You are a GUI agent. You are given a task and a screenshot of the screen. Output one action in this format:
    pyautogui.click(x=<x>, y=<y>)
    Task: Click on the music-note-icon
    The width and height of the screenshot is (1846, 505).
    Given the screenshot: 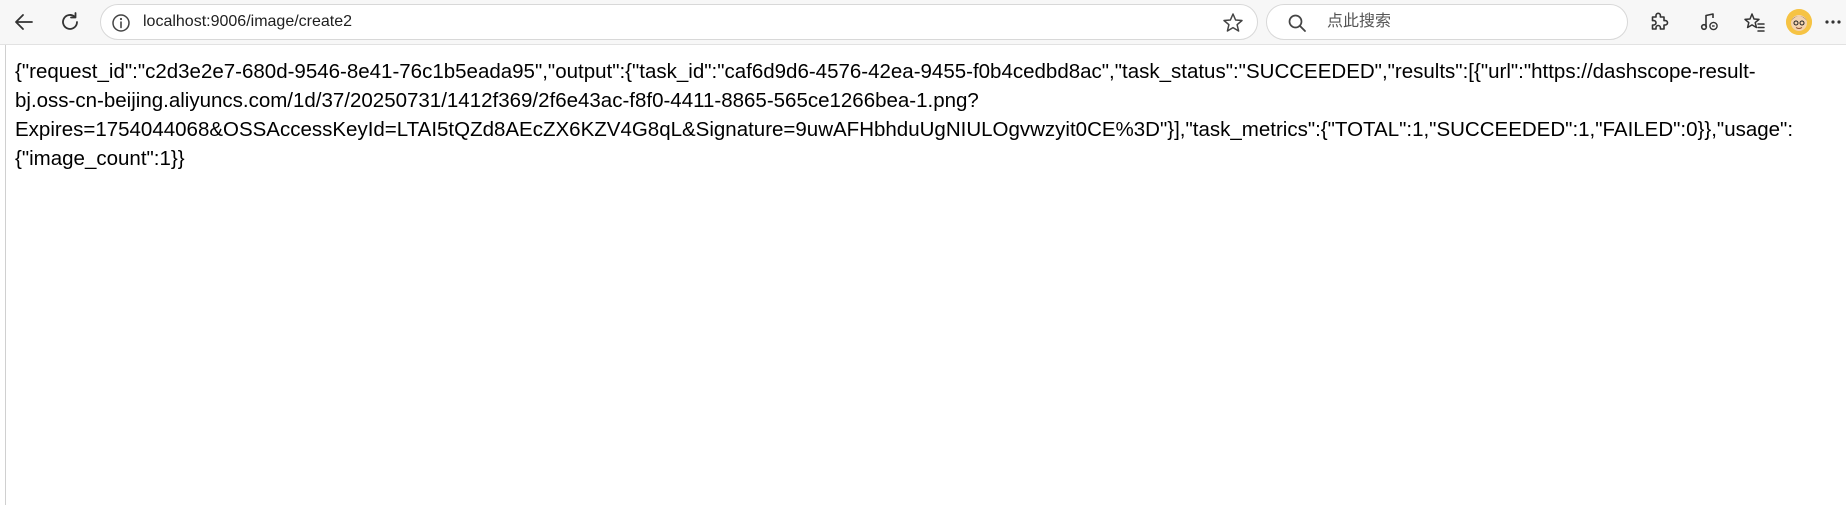 What is the action you would take?
    pyautogui.click(x=1709, y=22)
    